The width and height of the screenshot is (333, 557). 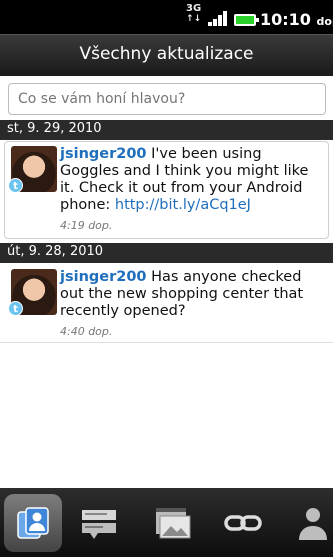 I want to click on network-indicator: 3G ↑↓, so click(x=194, y=14).